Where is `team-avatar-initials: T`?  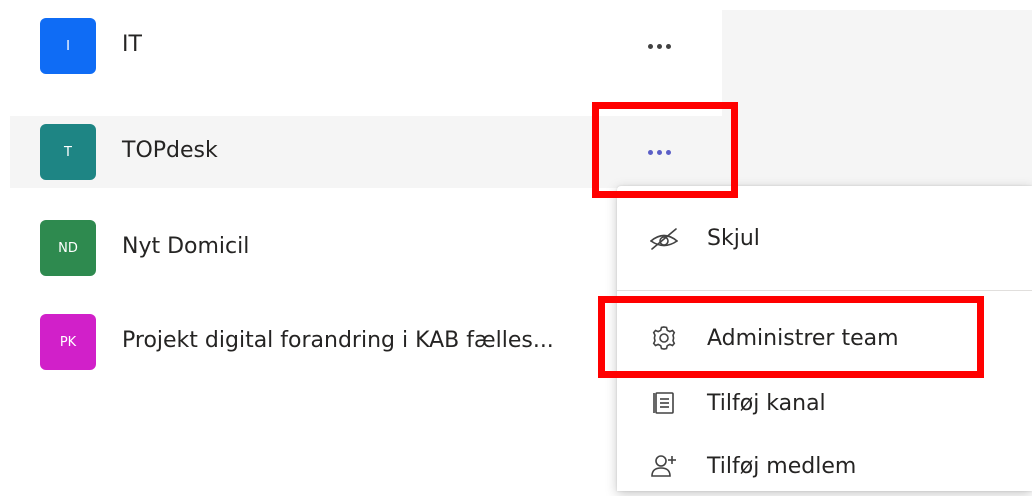 team-avatar-initials: T is located at coordinates (68, 152).